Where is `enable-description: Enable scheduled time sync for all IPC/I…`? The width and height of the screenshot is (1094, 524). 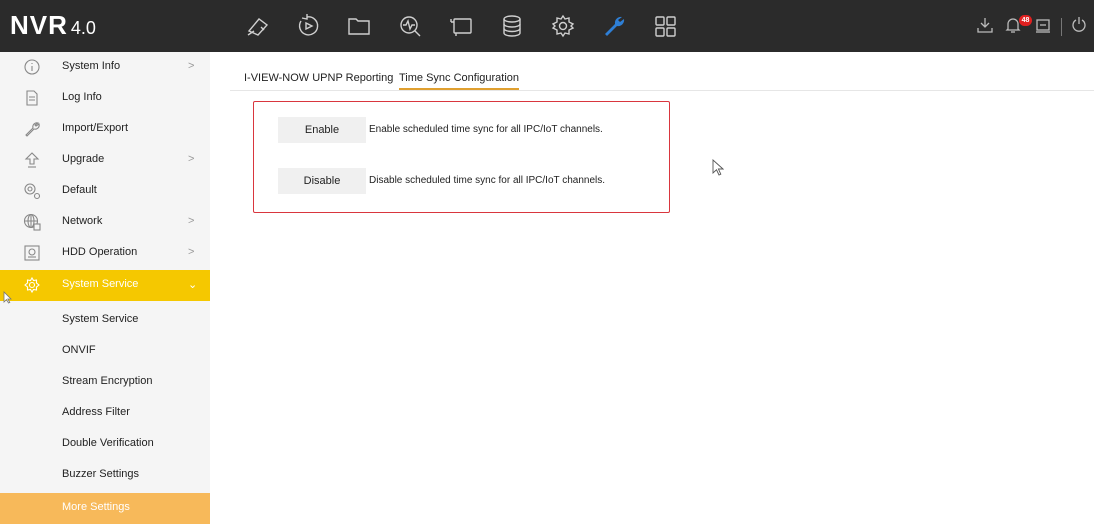
enable-description: Enable scheduled time sync for all IPC/I… is located at coordinates (486, 129).